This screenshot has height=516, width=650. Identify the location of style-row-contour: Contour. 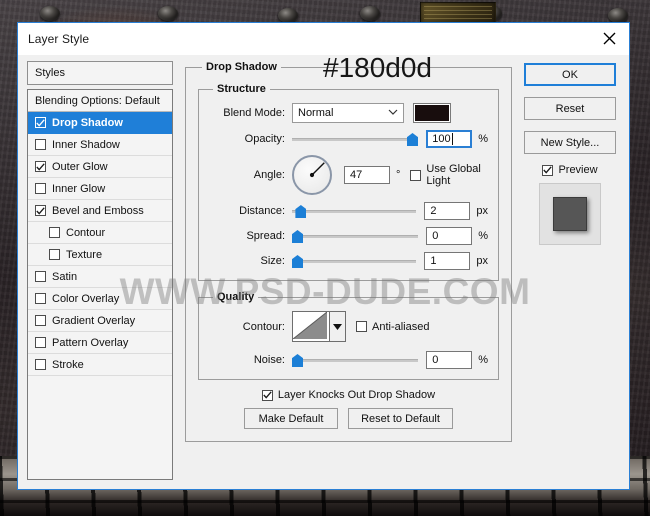
(100, 233).